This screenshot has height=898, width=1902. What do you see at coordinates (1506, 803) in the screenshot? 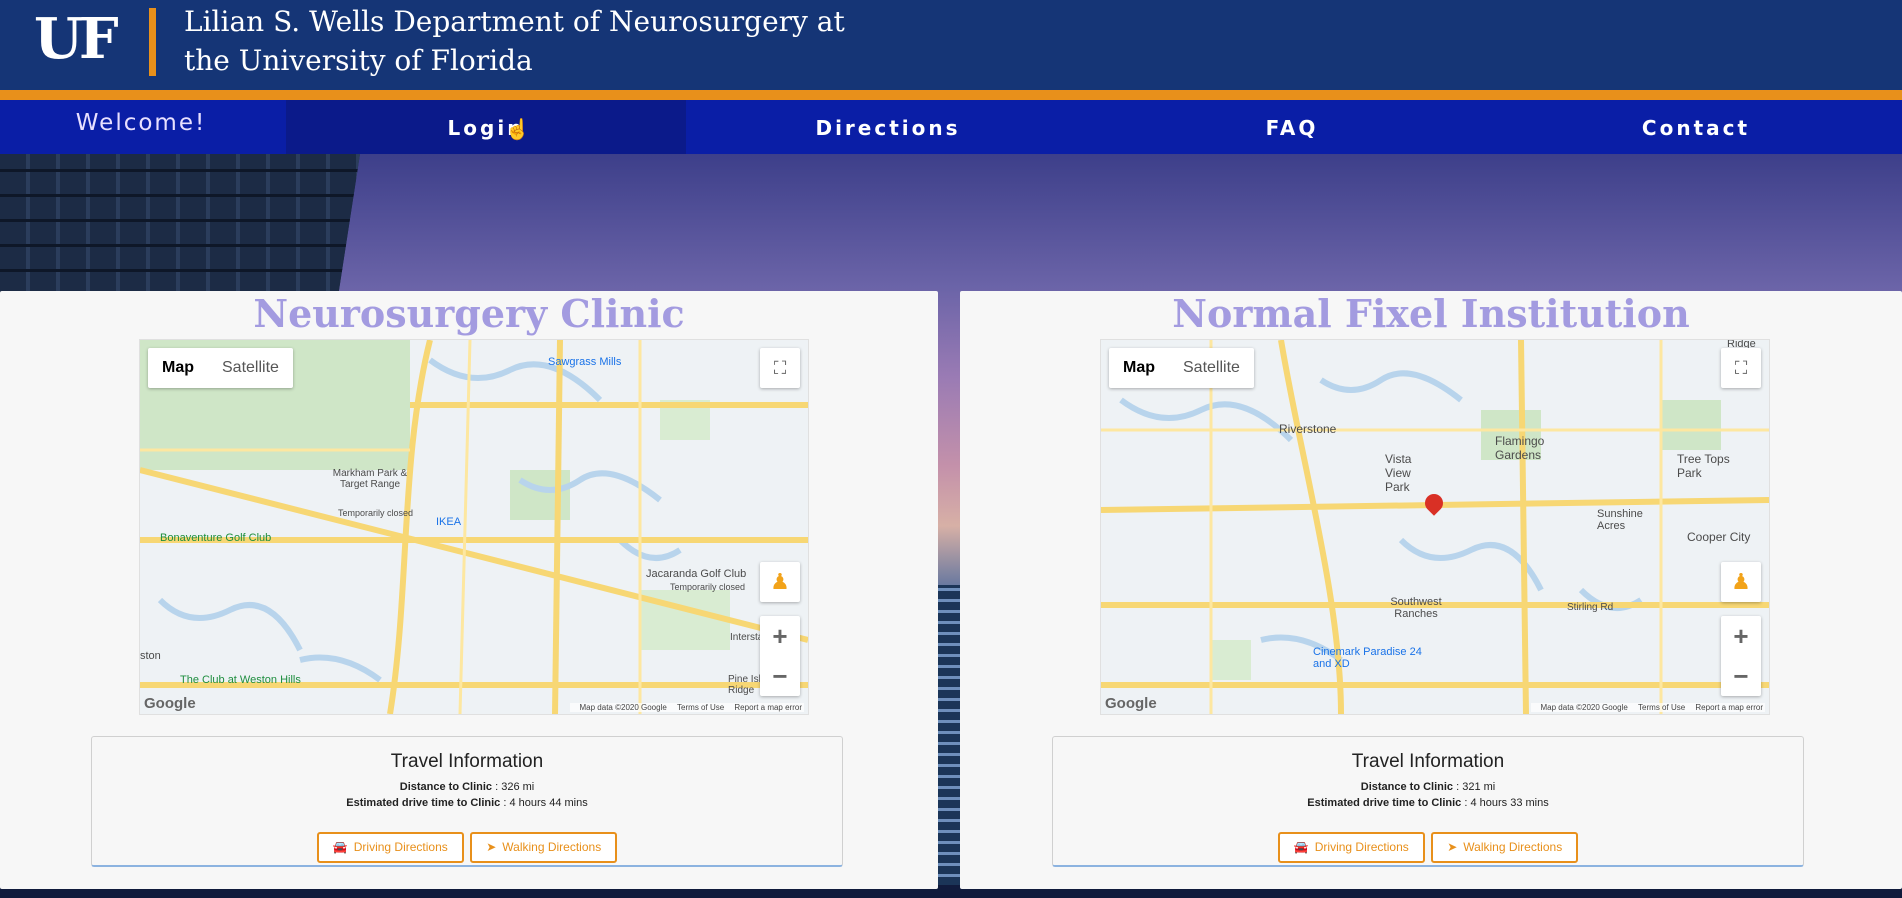
I see `drive-time-value: : 4 hours 33 mins` at bounding box center [1506, 803].